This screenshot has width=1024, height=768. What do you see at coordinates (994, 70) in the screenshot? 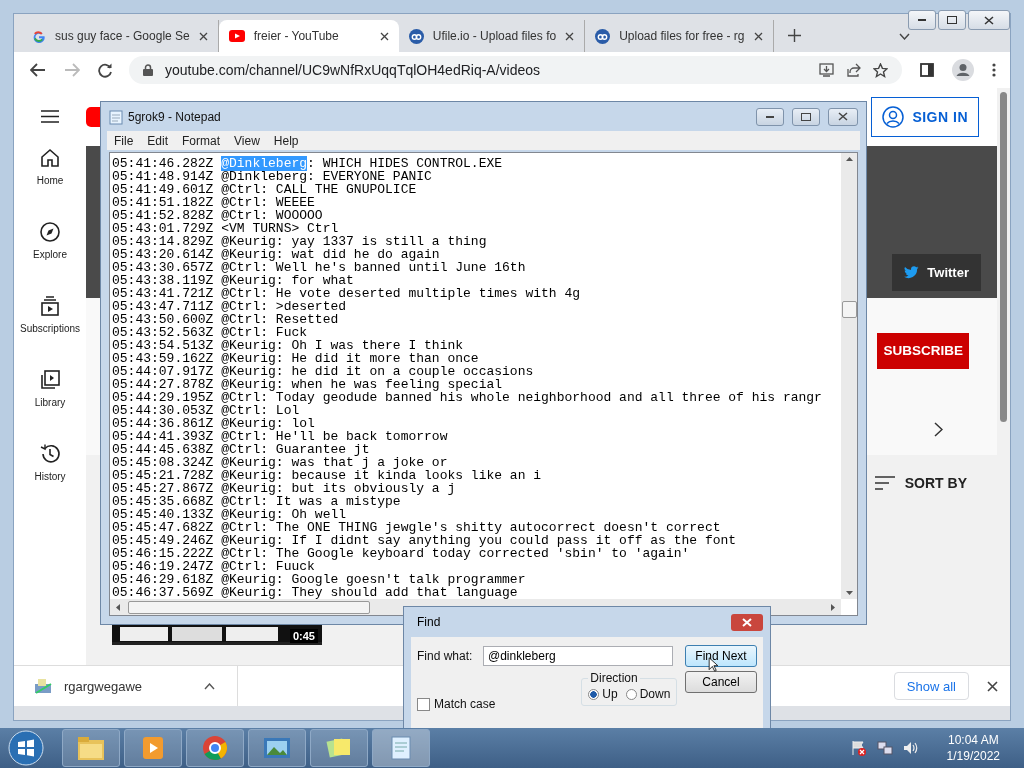
I see `more-icon` at bounding box center [994, 70].